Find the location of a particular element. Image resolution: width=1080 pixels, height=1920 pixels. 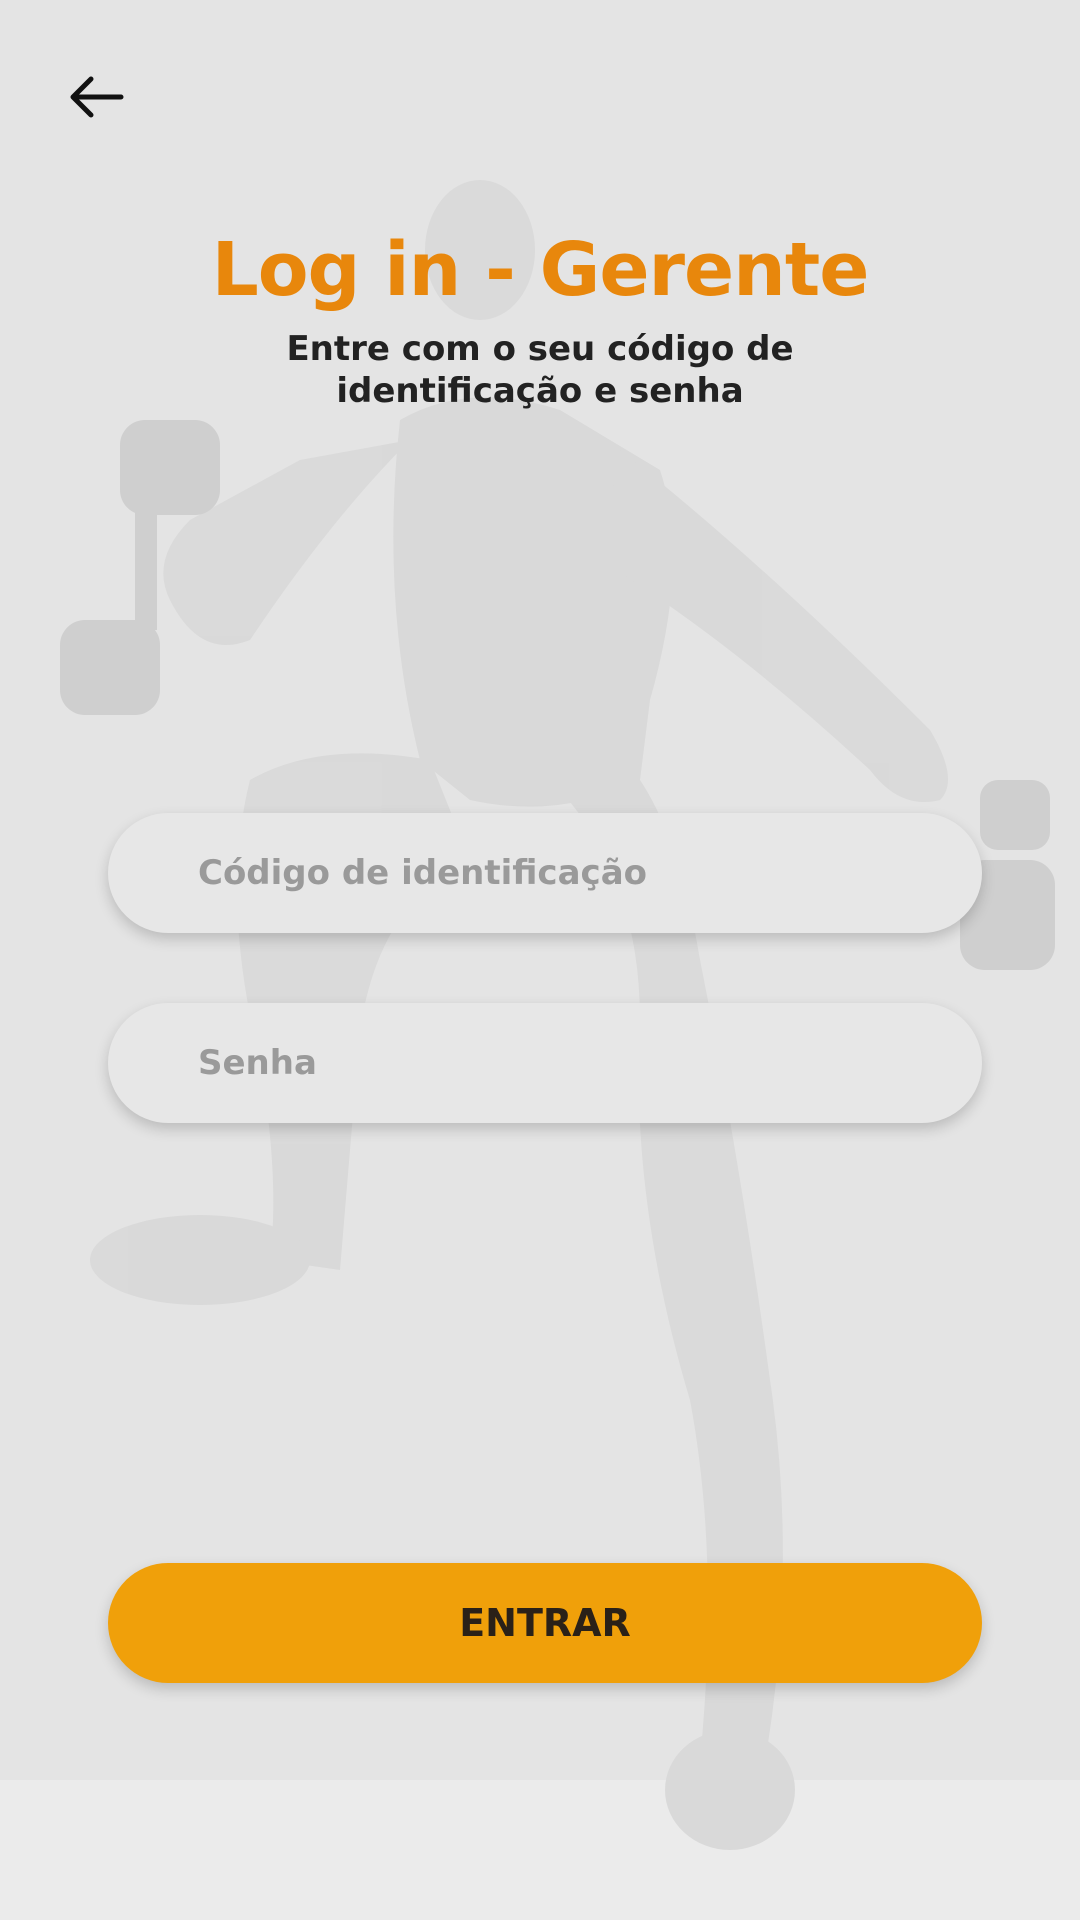

code-input is located at coordinates (589, 873).